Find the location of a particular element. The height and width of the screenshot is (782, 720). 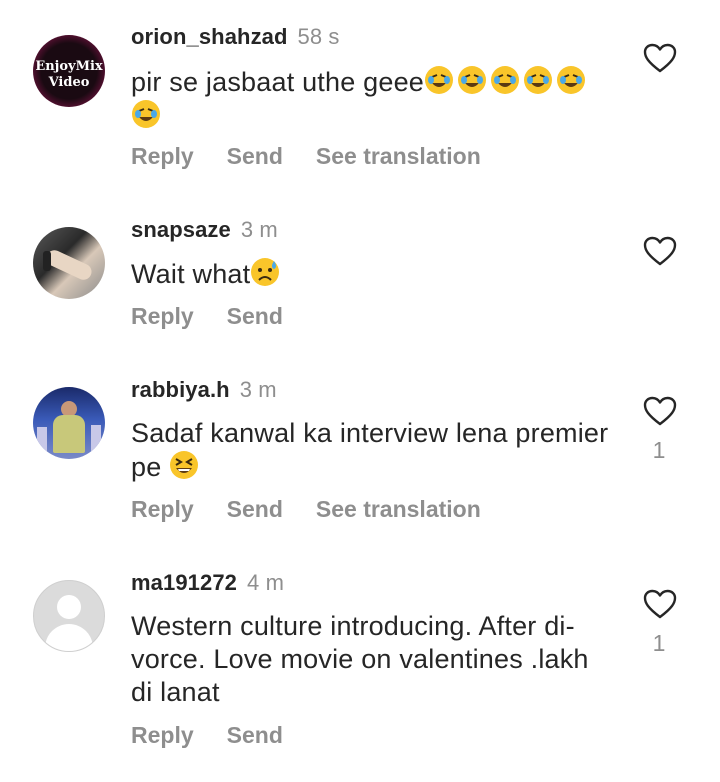

comment-text-content: Wait what is located at coordinates (191, 274).